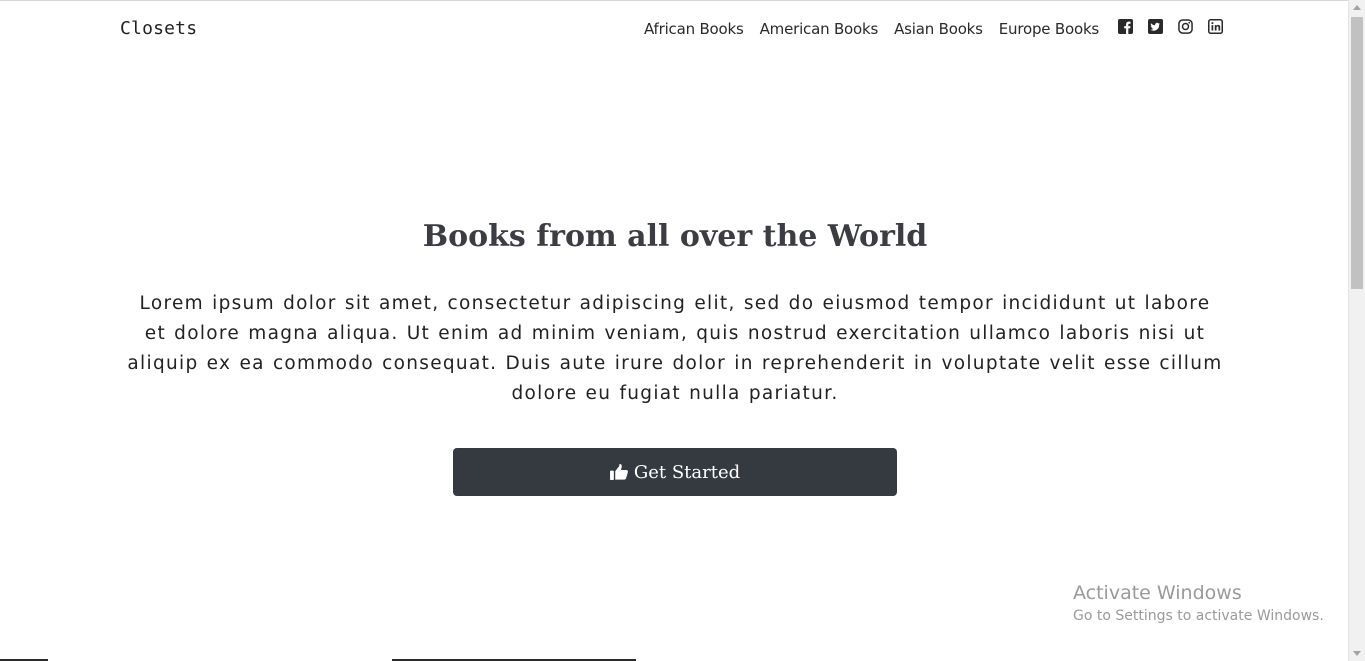 The height and width of the screenshot is (661, 1365). What do you see at coordinates (1357, 653) in the screenshot?
I see `scroll-down-arrow-icon` at bounding box center [1357, 653].